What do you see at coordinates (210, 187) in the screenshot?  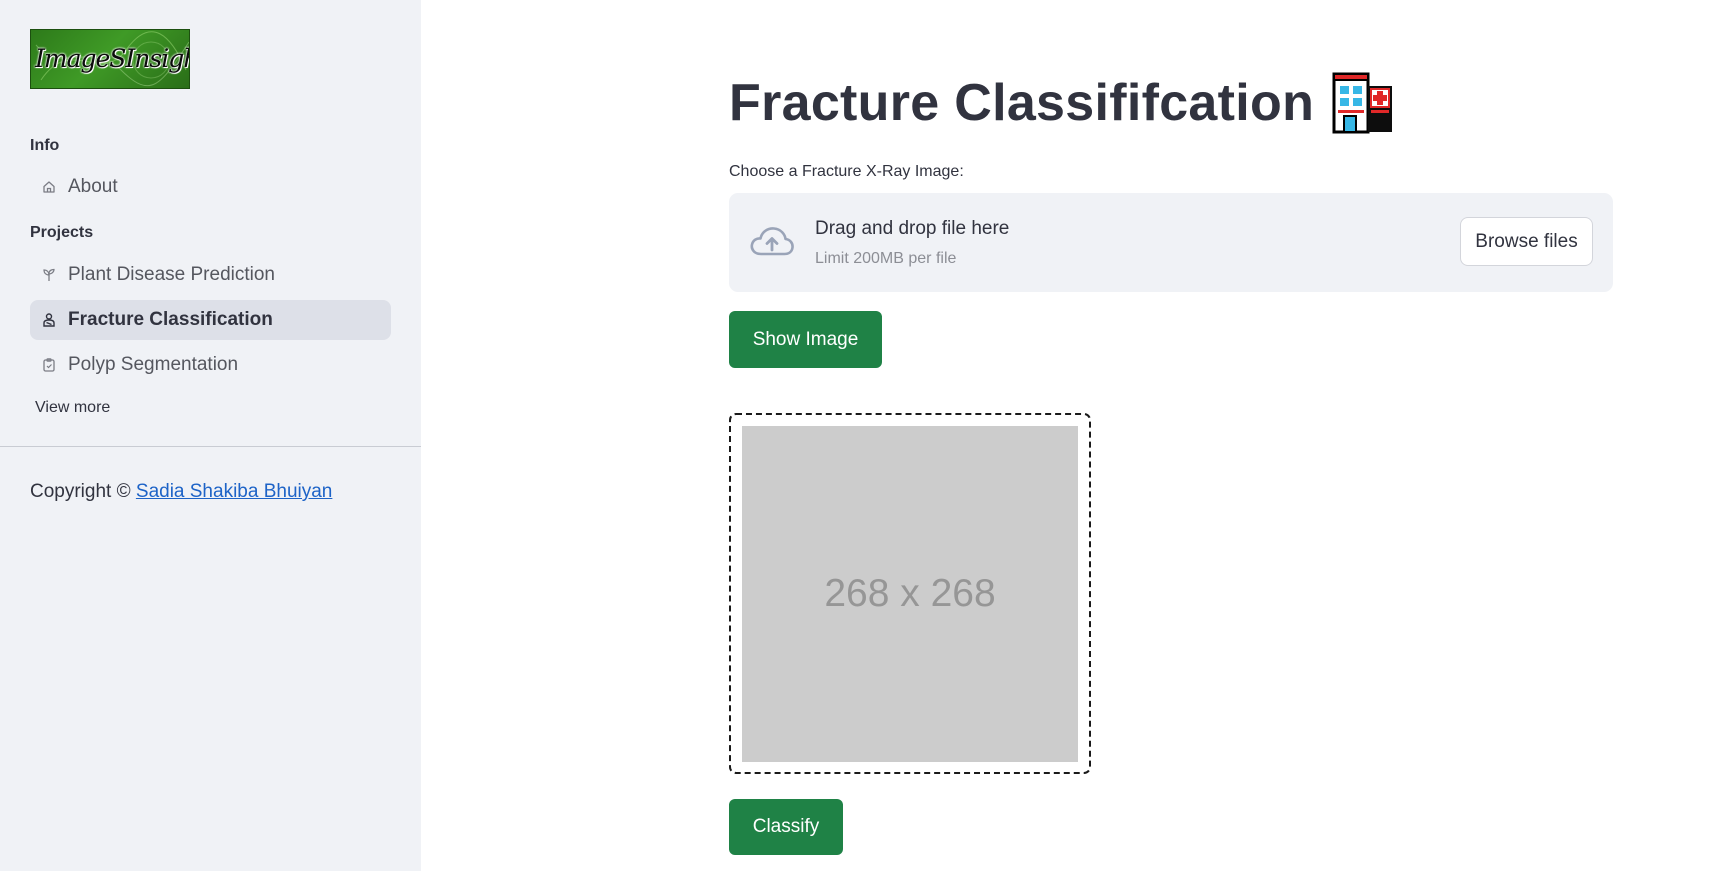 I see `sidebar-item-about: About` at bounding box center [210, 187].